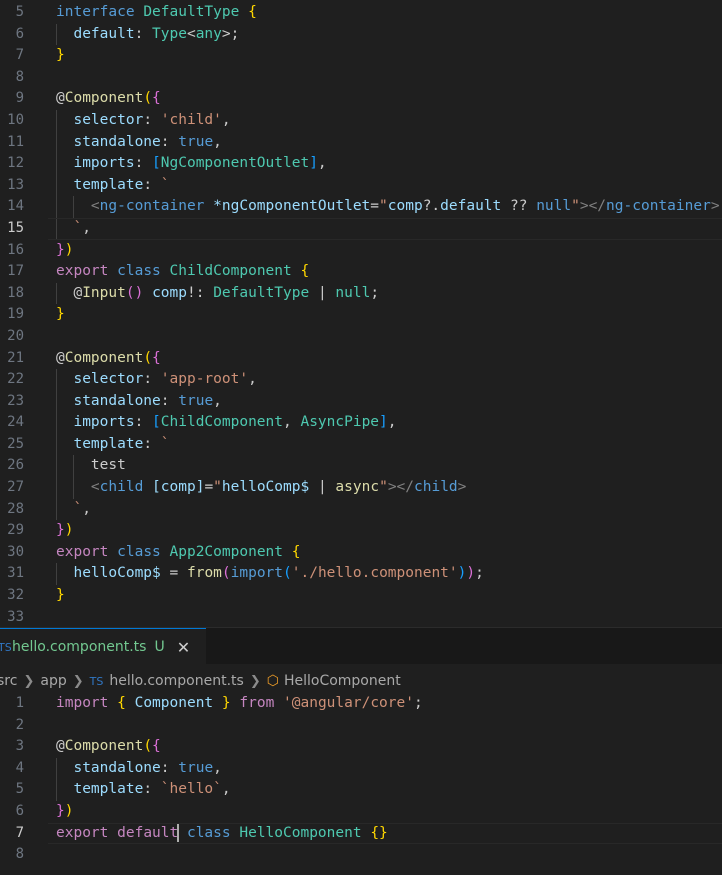 The height and width of the screenshot is (875, 722). Describe the element at coordinates (8, 681) in the screenshot. I see `breadcrumb-src: src` at that location.